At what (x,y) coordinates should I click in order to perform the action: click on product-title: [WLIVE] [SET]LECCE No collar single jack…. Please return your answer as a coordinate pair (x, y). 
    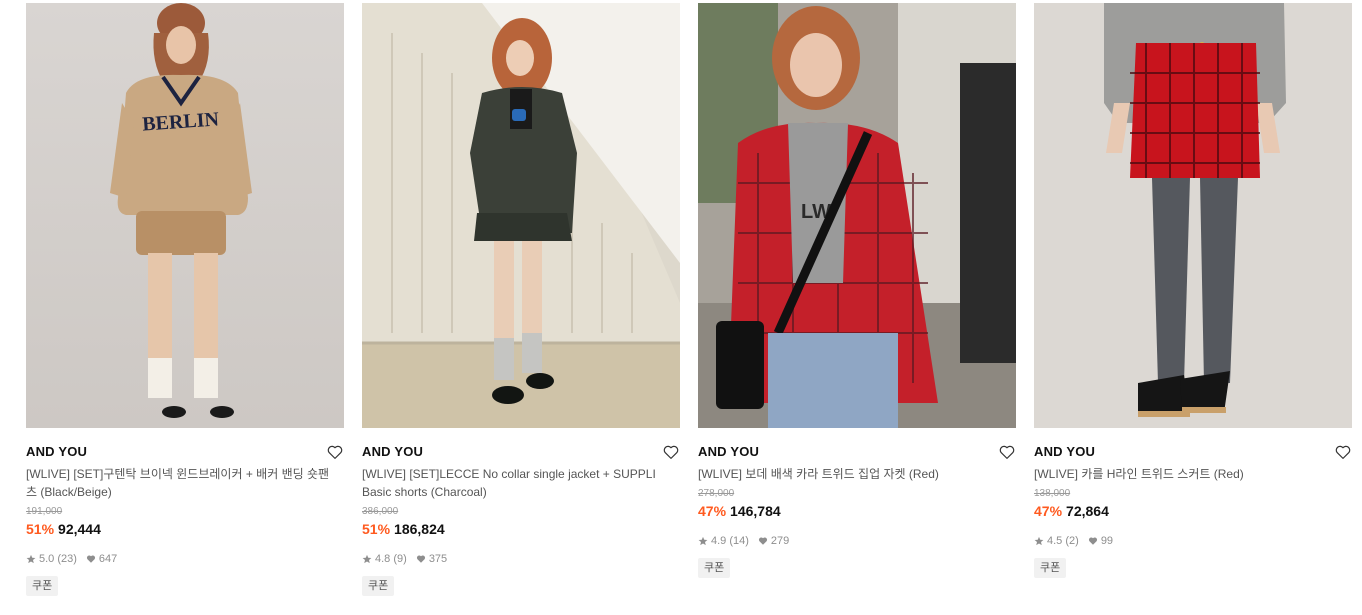
    Looking at the image, I should click on (517, 483).